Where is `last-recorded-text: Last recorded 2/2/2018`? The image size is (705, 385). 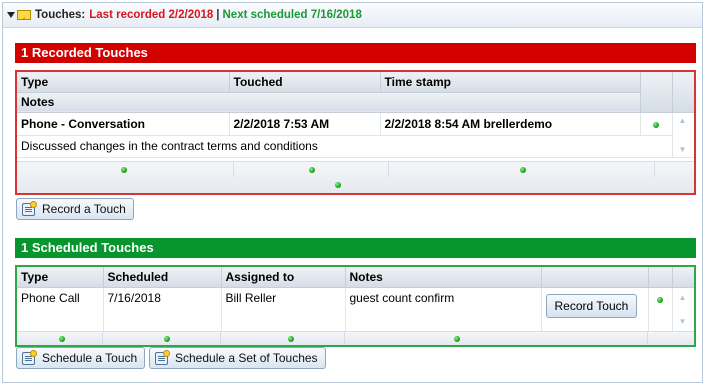 last-recorded-text: Last recorded 2/2/2018 is located at coordinates (151, 15).